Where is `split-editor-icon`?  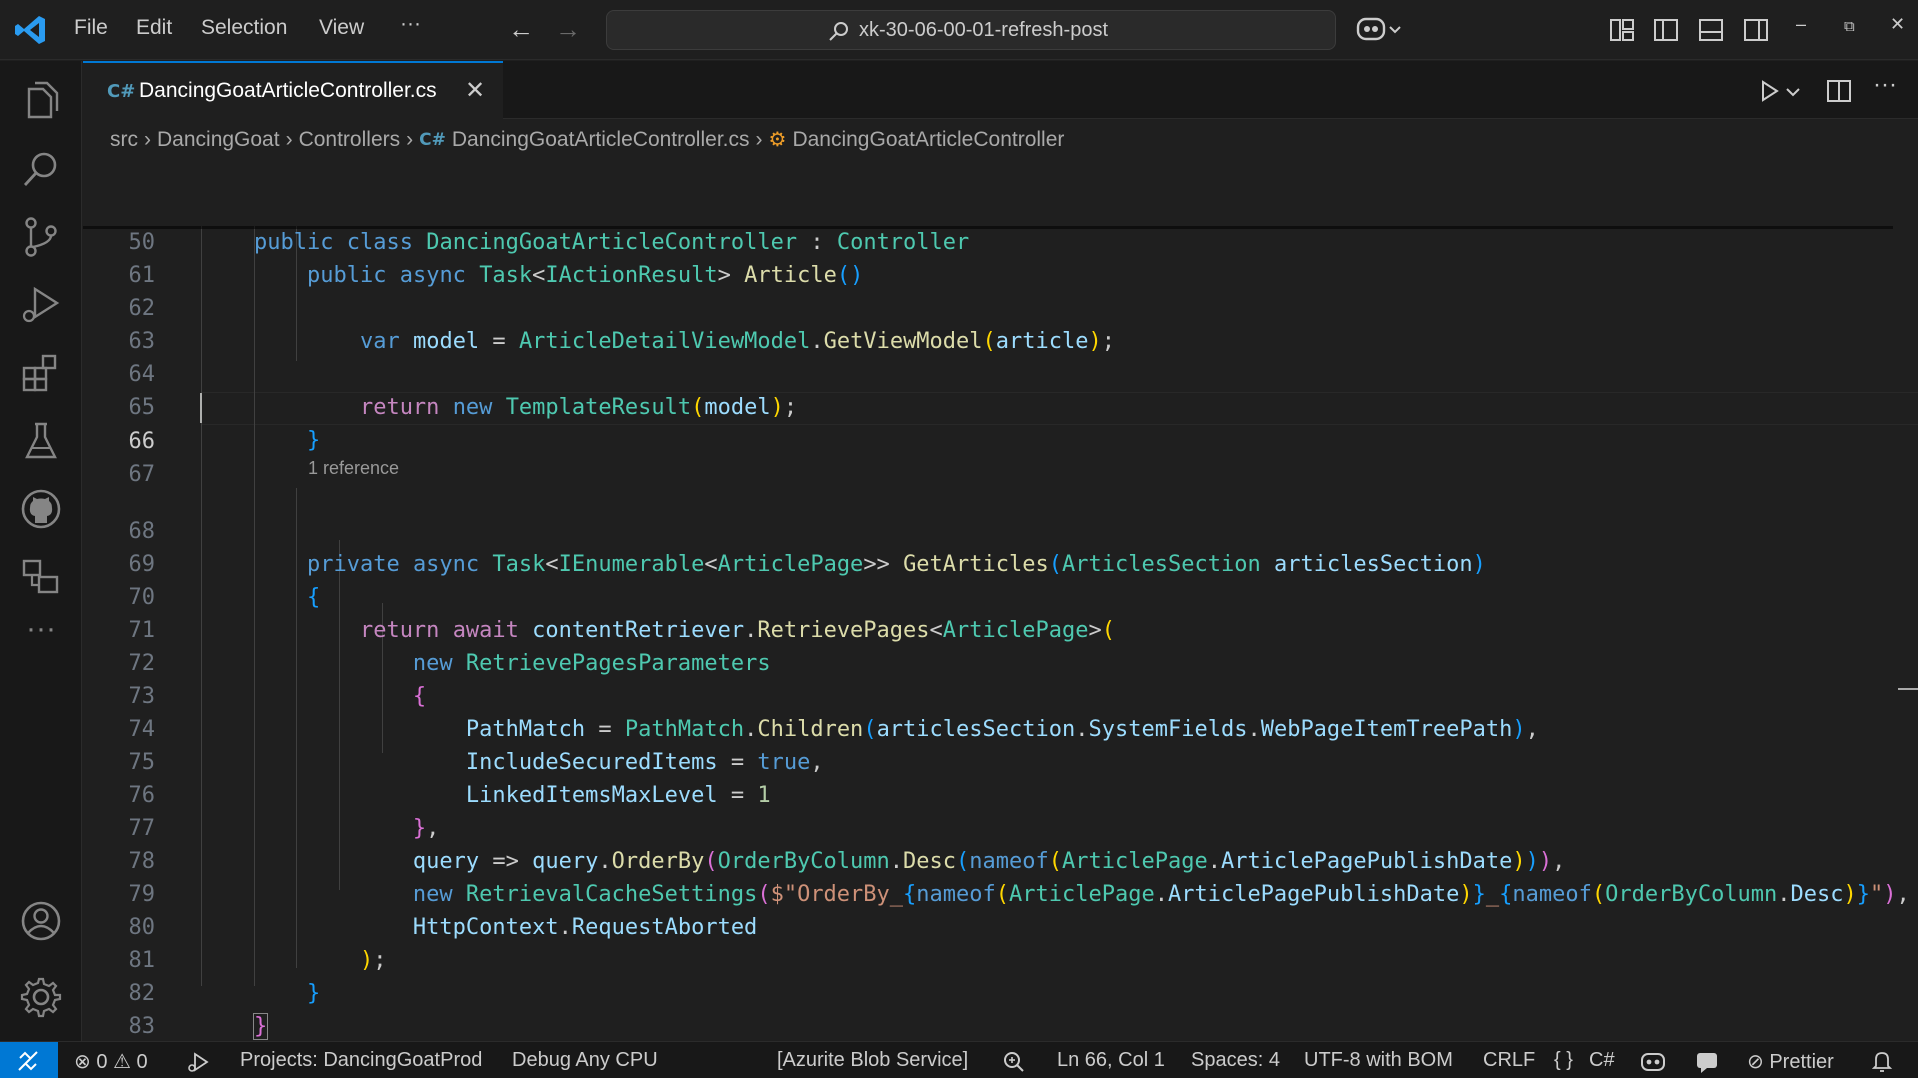
split-editor-icon is located at coordinates (1839, 91).